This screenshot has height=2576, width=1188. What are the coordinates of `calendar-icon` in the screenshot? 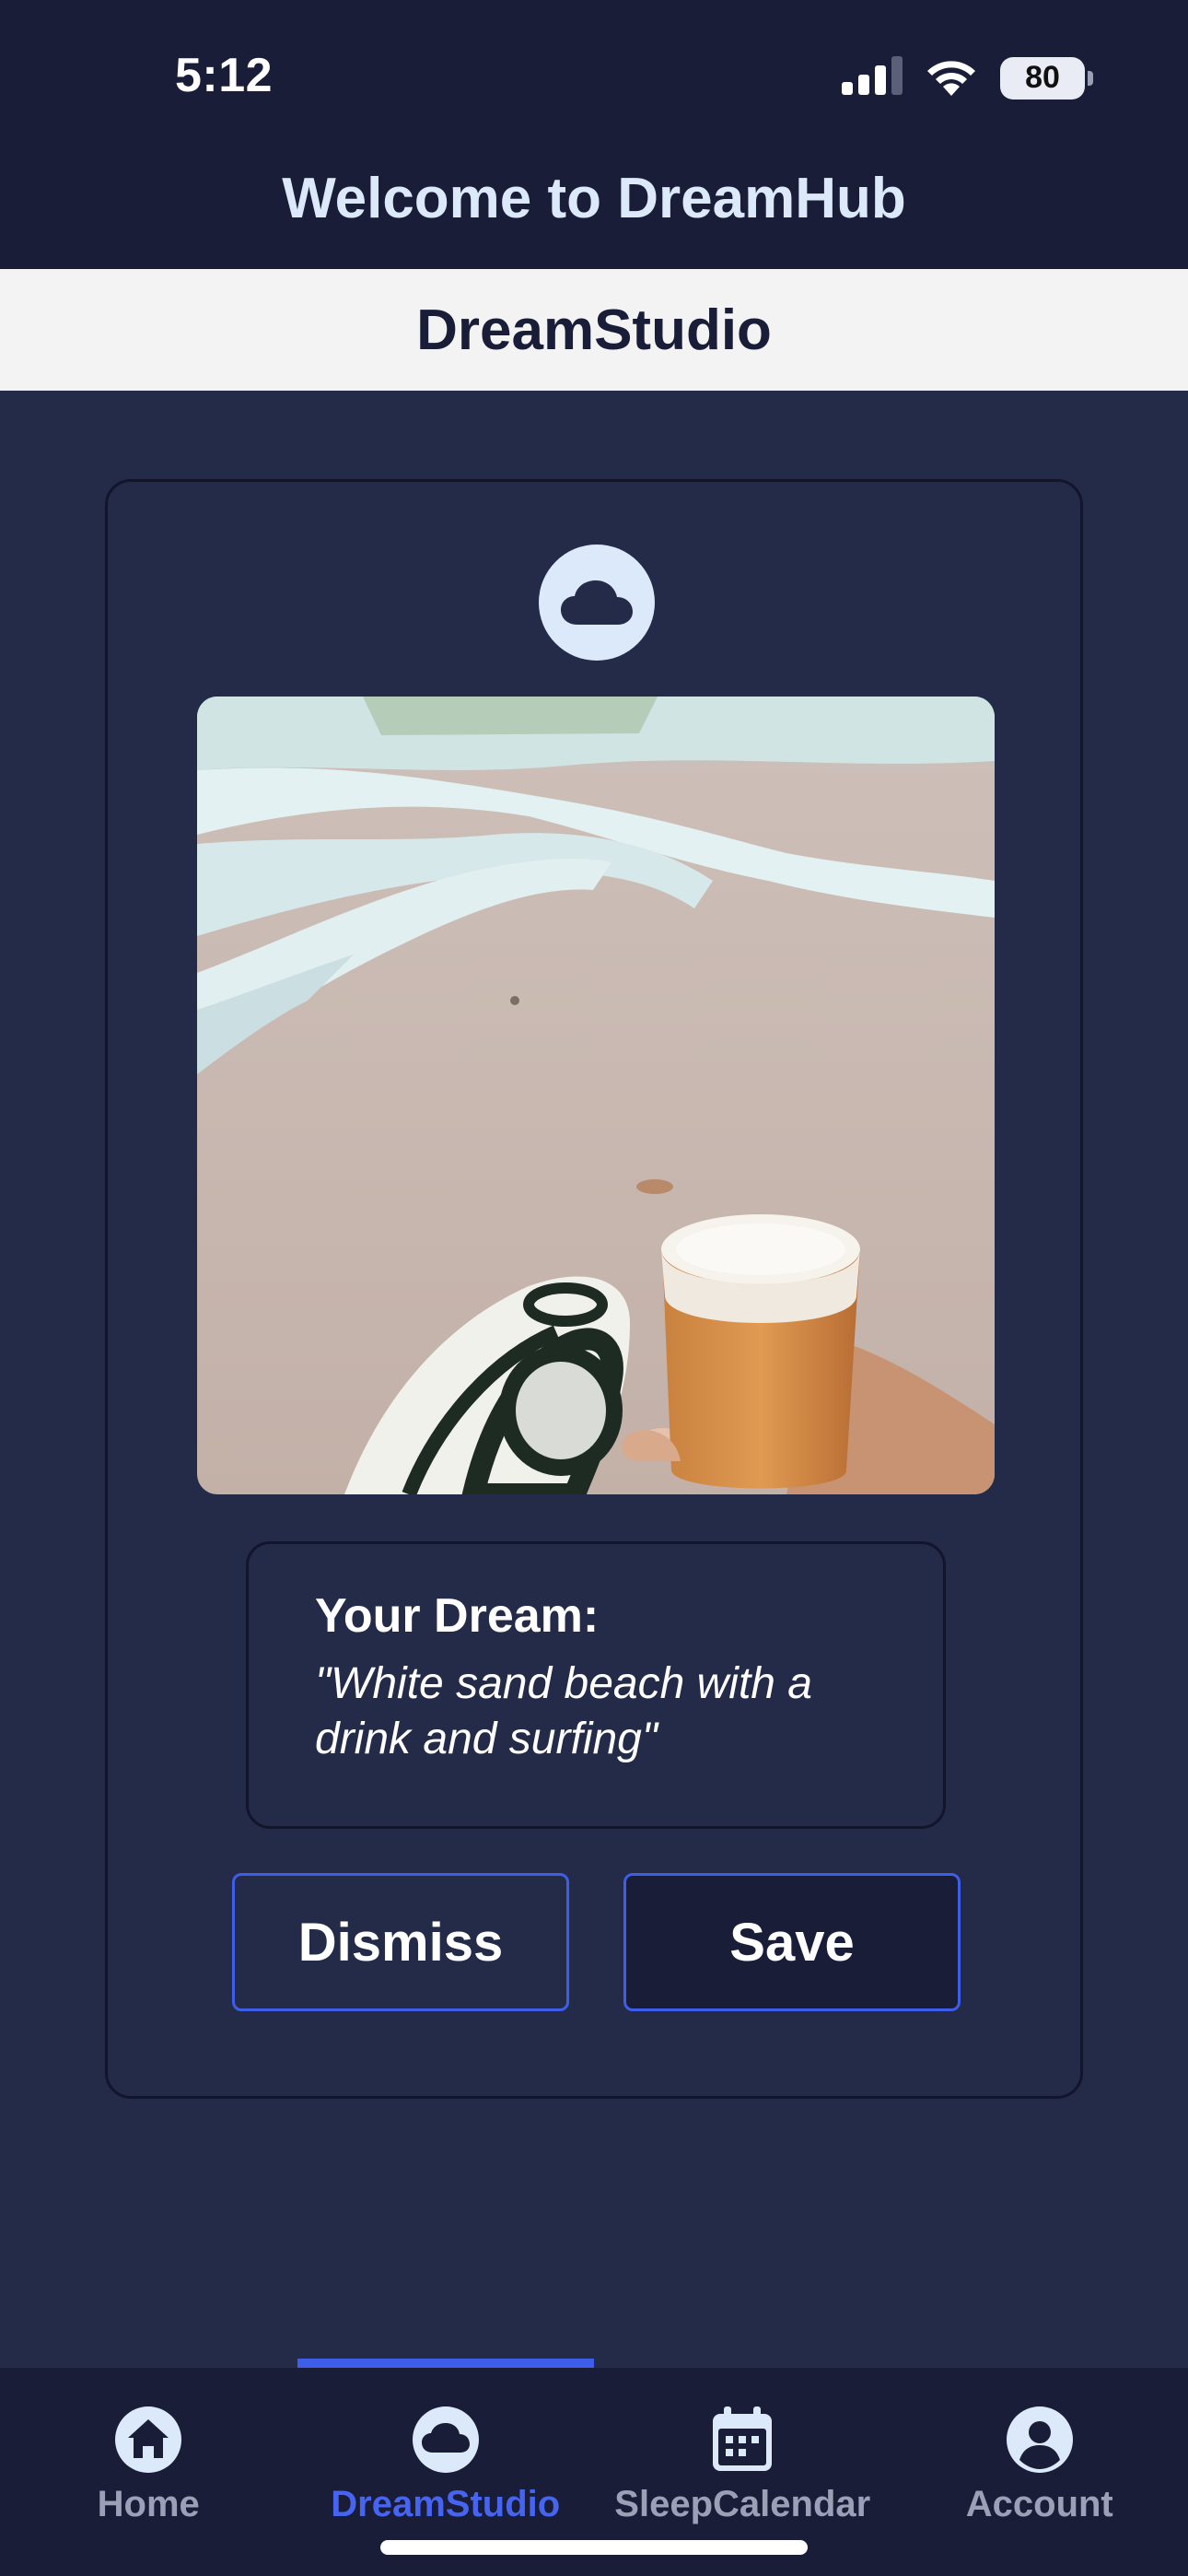 It's located at (742, 2440).